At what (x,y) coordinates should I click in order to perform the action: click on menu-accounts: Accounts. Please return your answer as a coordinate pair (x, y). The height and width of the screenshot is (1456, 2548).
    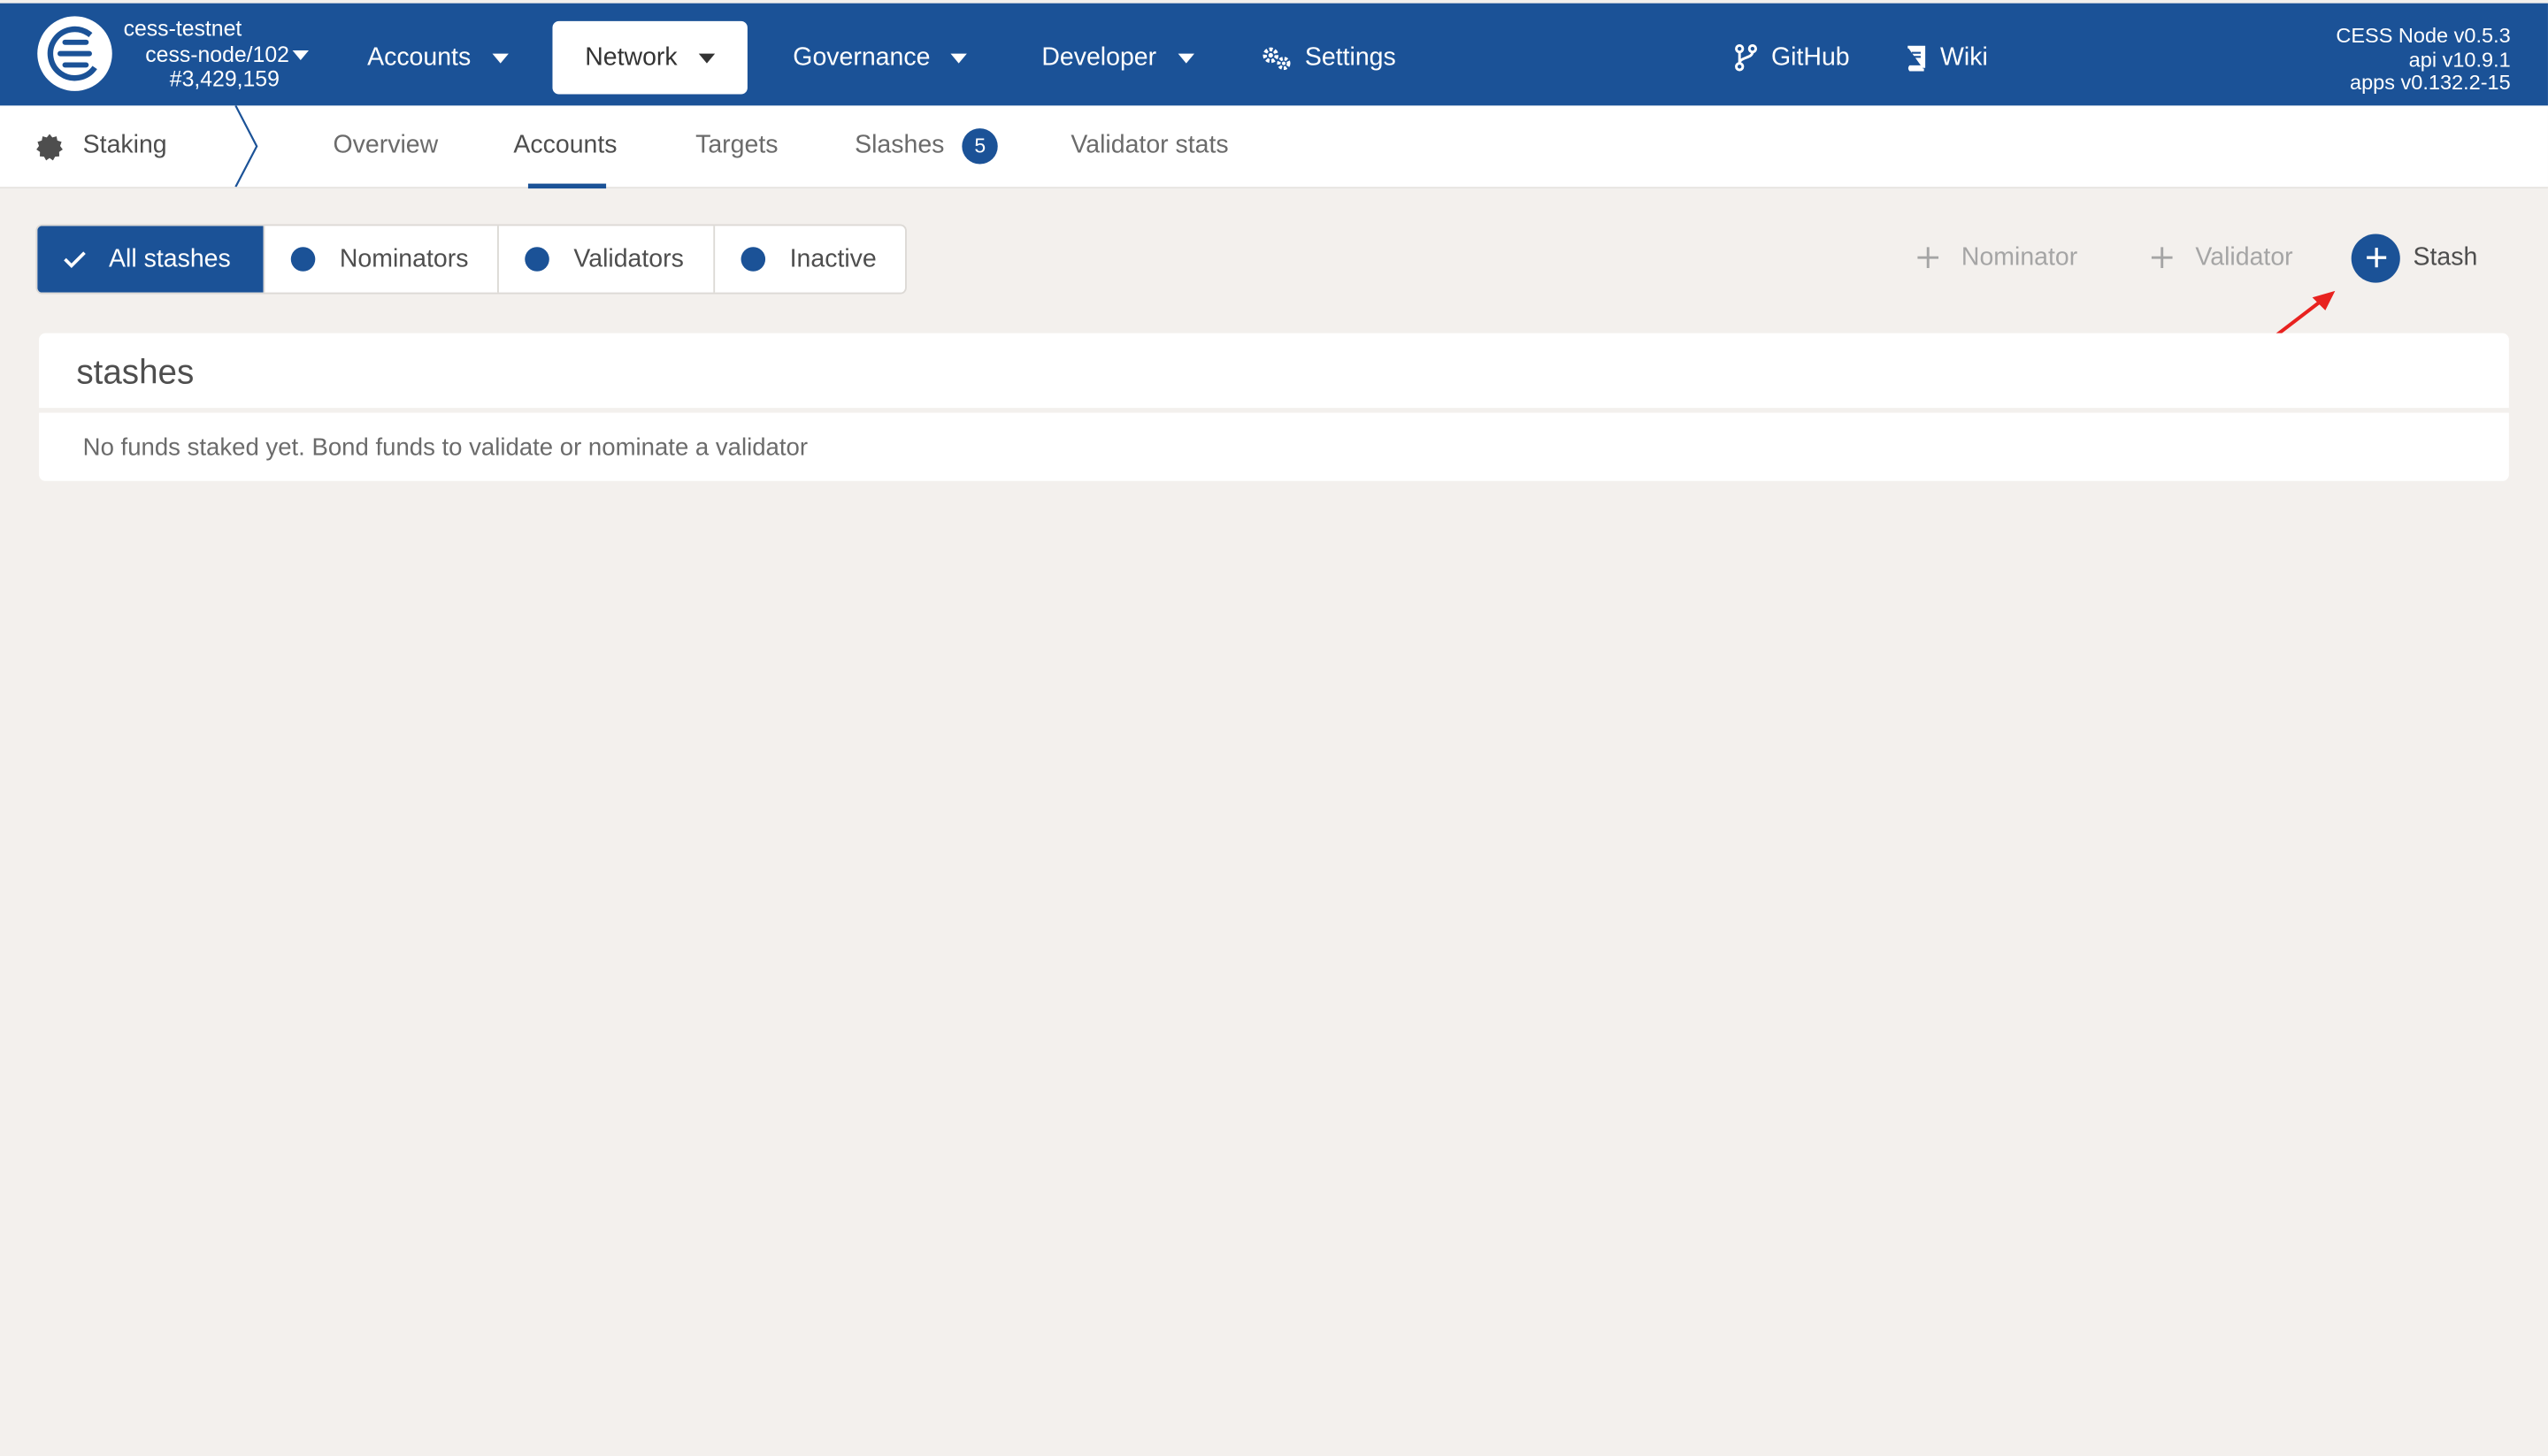
    Looking at the image, I should click on (438, 58).